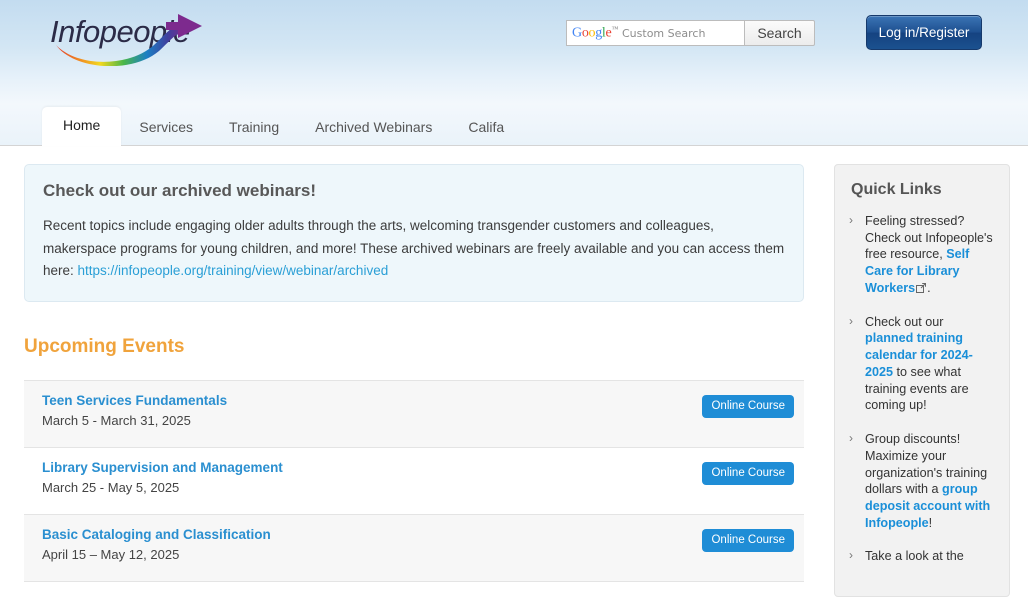 The width and height of the screenshot is (1028, 597). Describe the element at coordinates (929, 287) in the screenshot. I see `quick-link-suffix: .` at that location.